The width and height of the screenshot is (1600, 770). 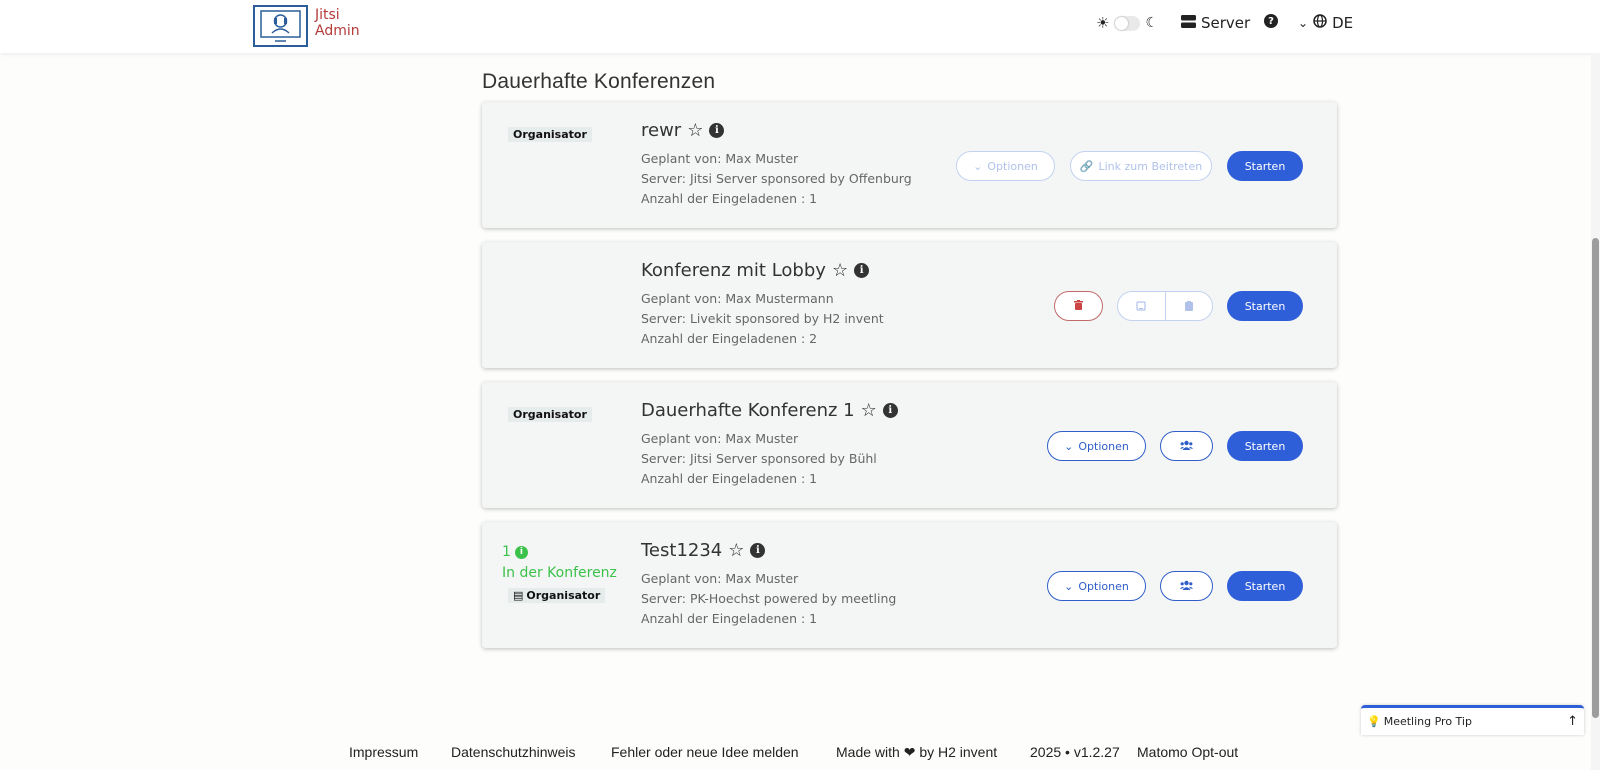 What do you see at coordinates (506, 552) in the screenshot?
I see `active-count-value: 1` at bounding box center [506, 552].